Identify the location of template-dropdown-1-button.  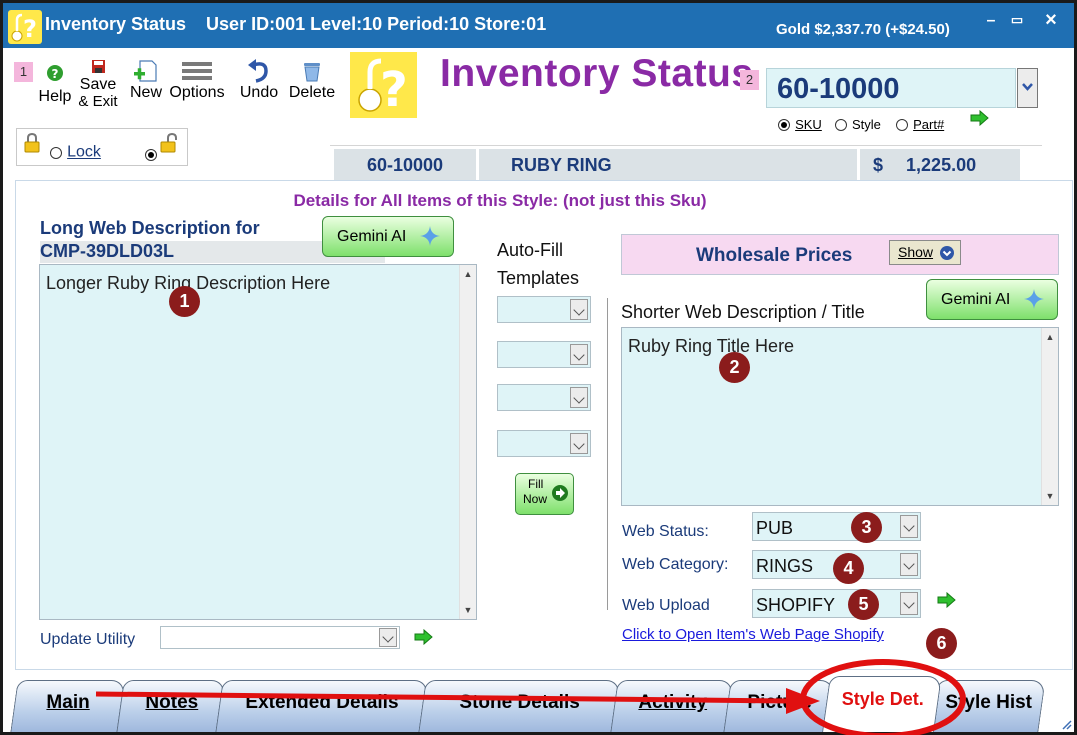
(579, 309).